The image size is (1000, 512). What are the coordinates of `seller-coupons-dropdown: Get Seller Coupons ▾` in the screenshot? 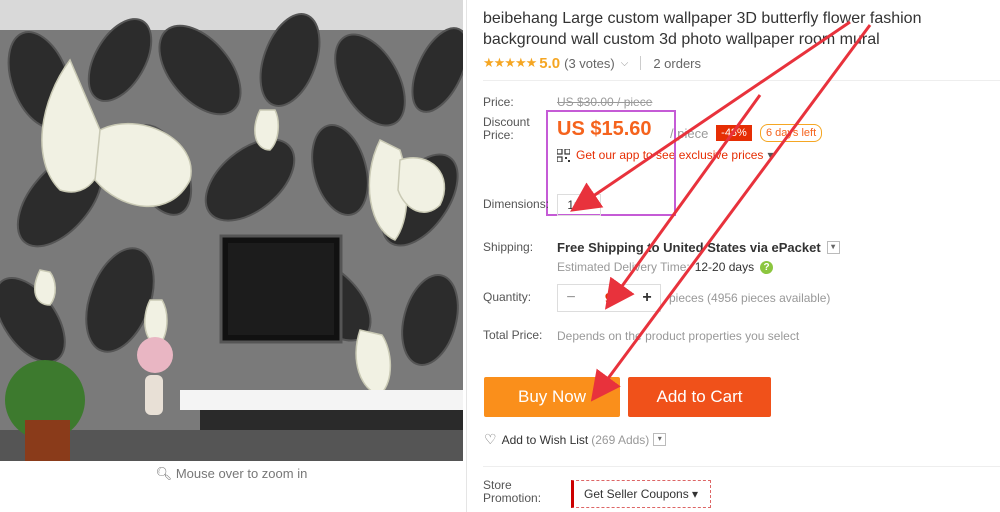 It's located at (641, 494).